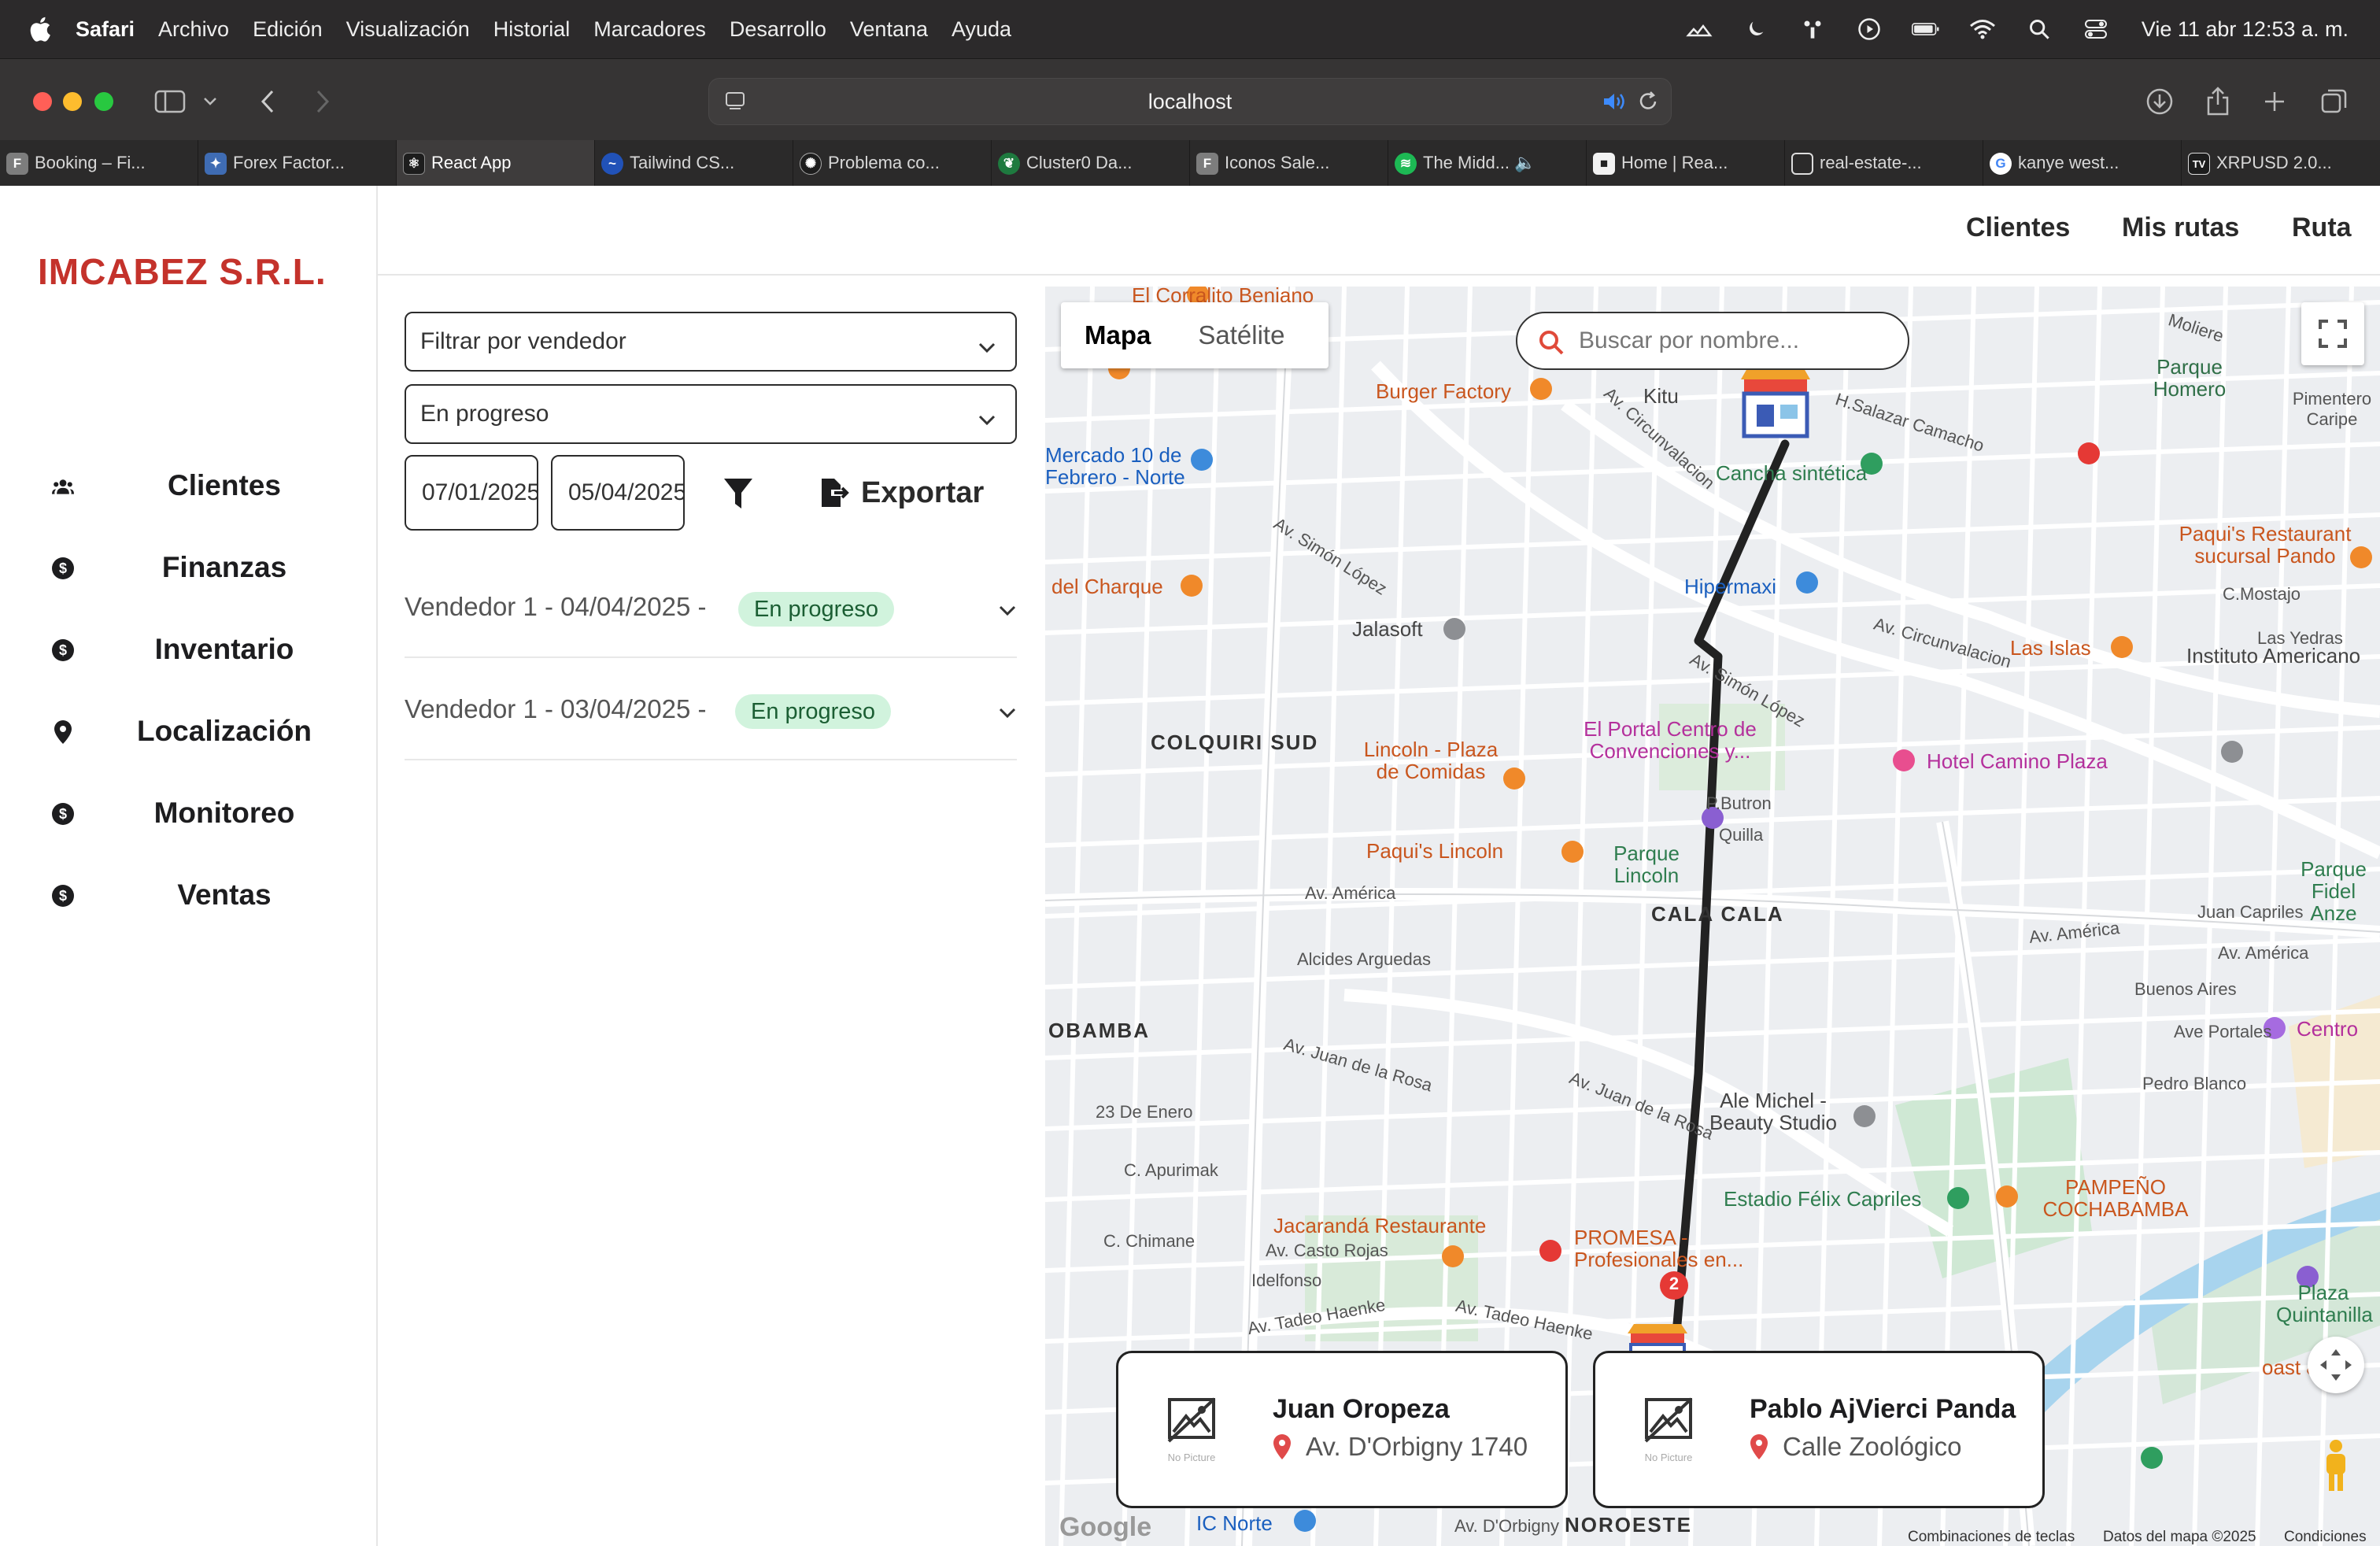 The image size is (2380, 1546). I want to click on menu-historial: Historial, so click(532, 29).